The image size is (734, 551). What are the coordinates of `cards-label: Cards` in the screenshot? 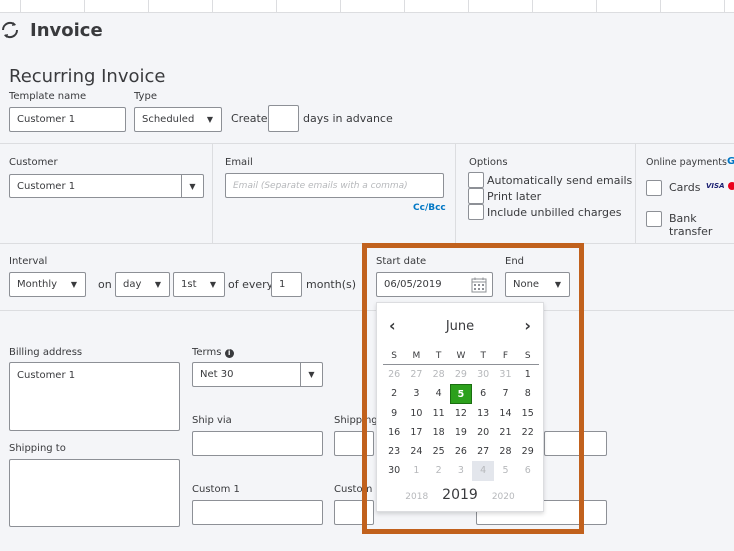 It's located at (685, 187).